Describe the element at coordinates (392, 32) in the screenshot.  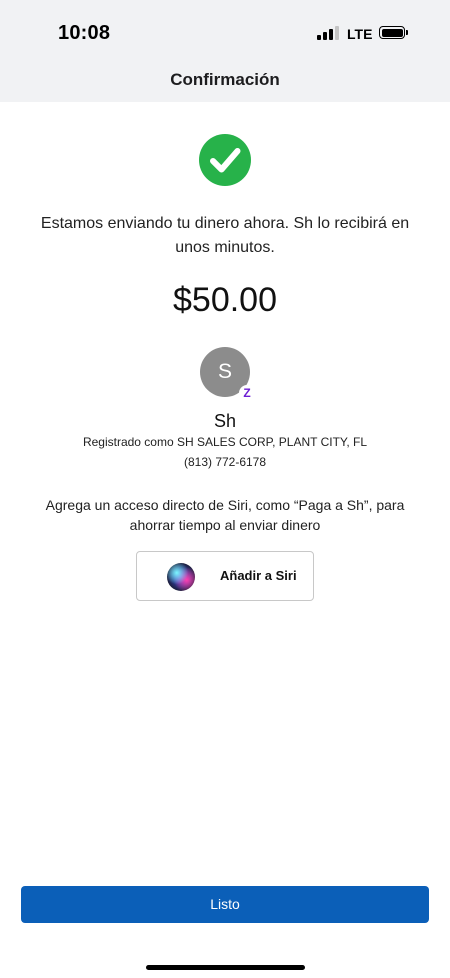
I see `battery-icon` at that location.